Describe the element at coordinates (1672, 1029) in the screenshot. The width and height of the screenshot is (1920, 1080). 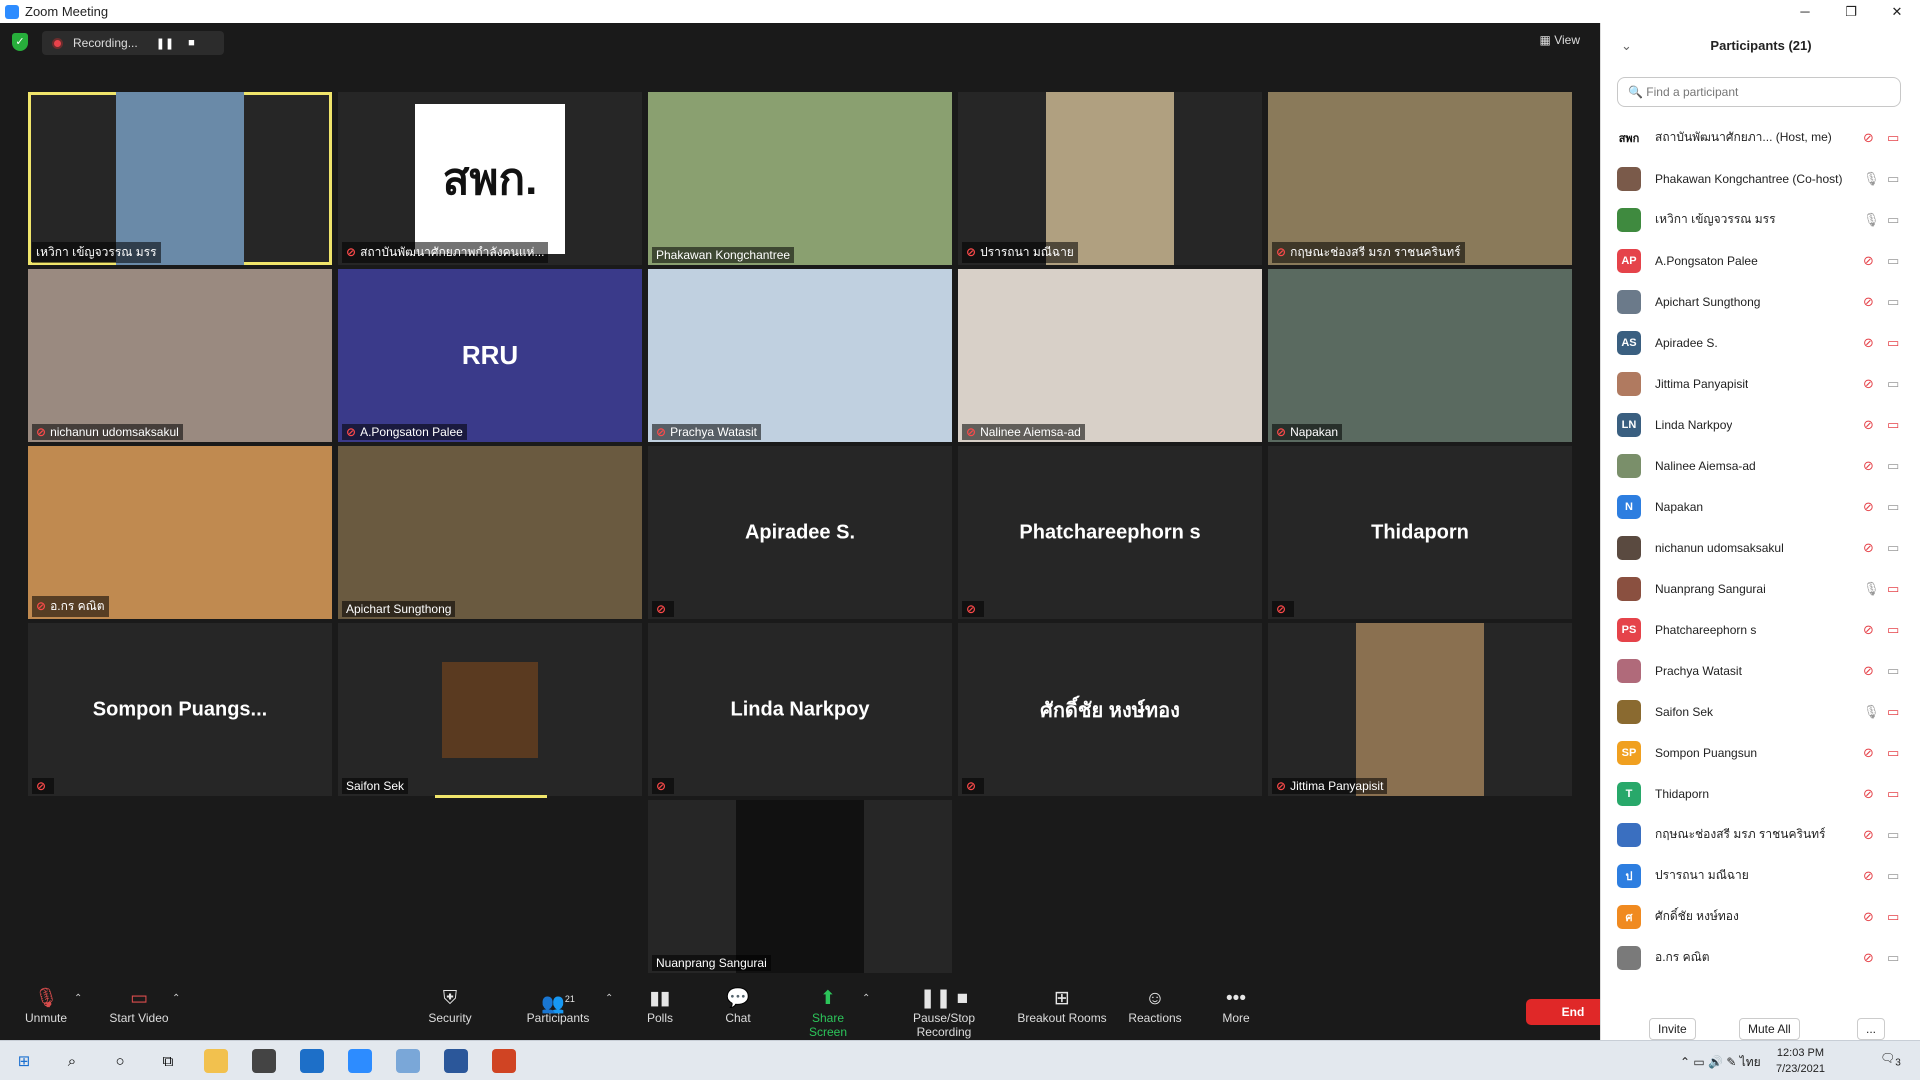
I see `invite-button: Invite` at that location.